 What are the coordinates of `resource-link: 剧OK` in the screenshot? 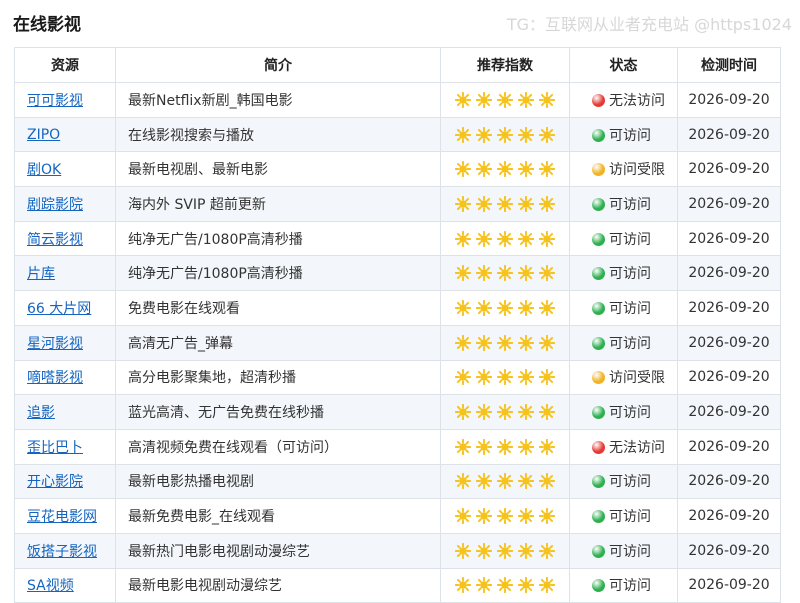 It's located at (44, 170).